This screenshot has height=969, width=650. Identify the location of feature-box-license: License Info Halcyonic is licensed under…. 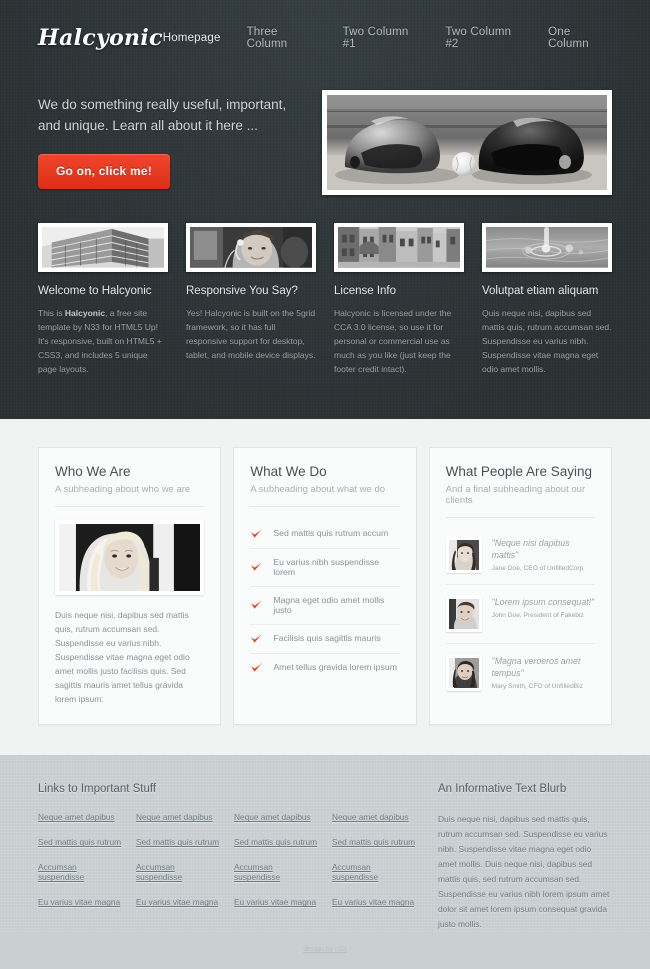
(399, 299).